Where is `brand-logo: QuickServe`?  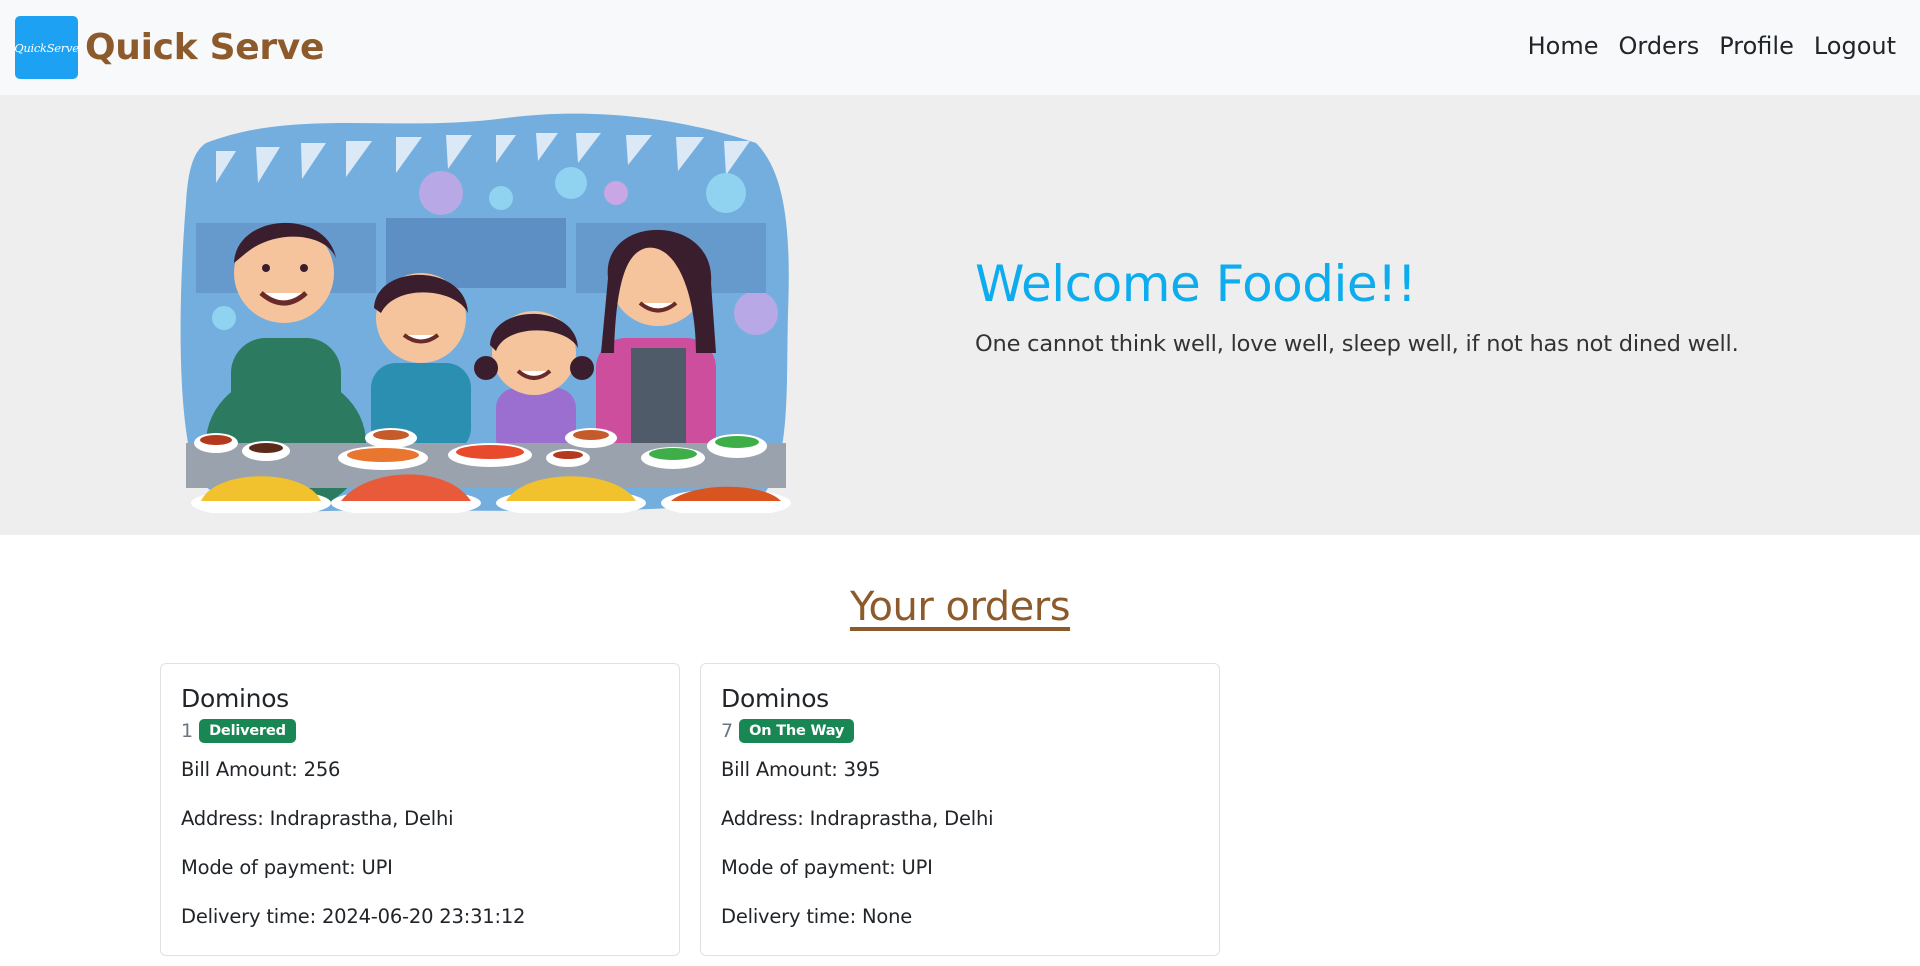 brand-logo: QuickServe is located at coordinates (46, 47).